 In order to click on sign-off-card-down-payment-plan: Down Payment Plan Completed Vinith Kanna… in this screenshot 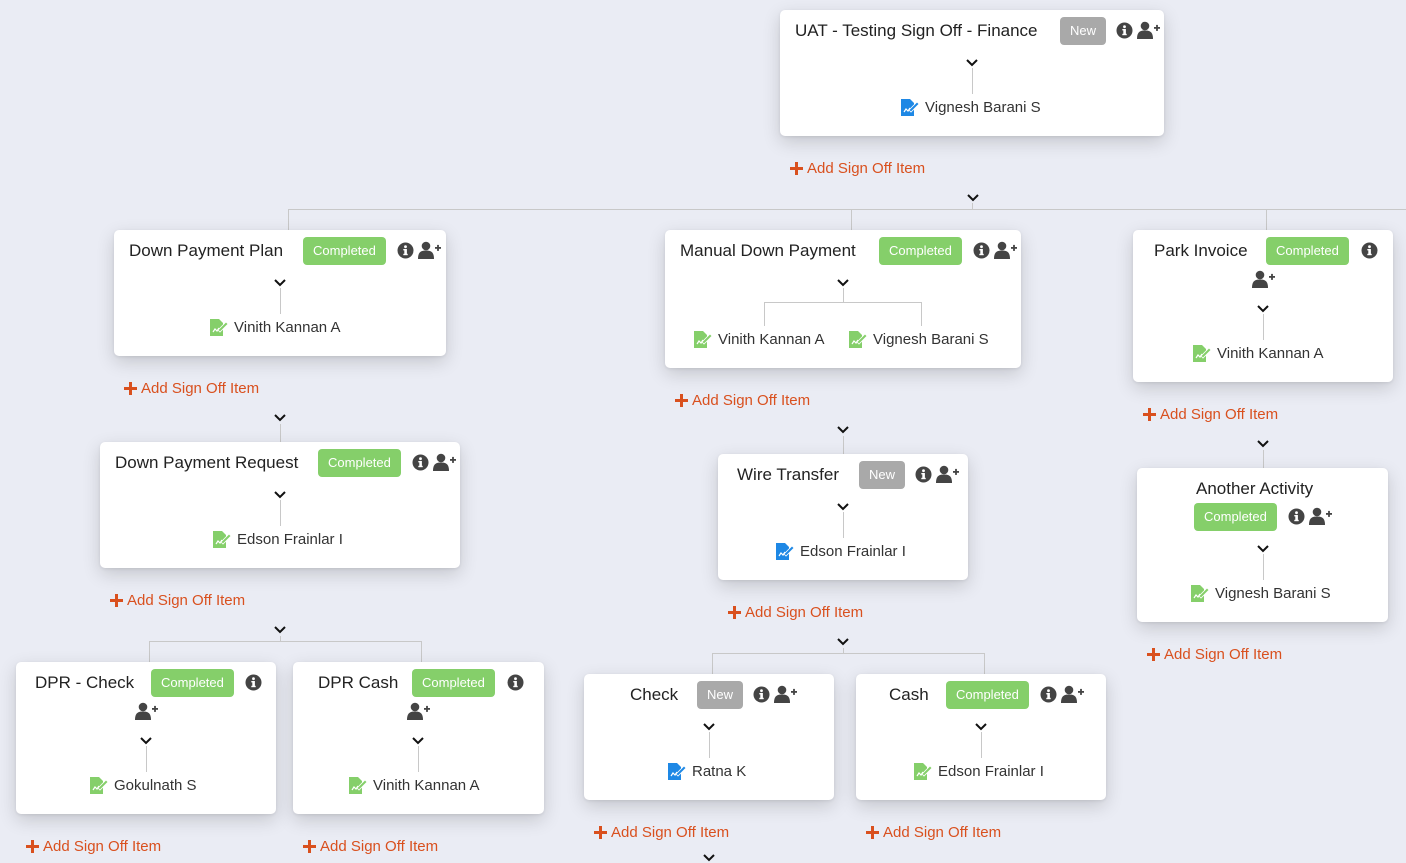, I will do `click(280, 293)`.